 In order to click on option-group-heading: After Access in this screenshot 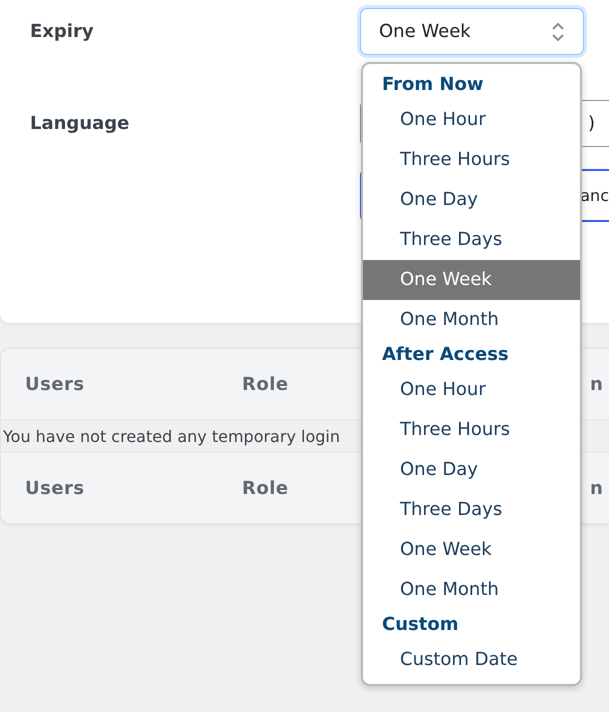, I will do `click(445, 355)`.